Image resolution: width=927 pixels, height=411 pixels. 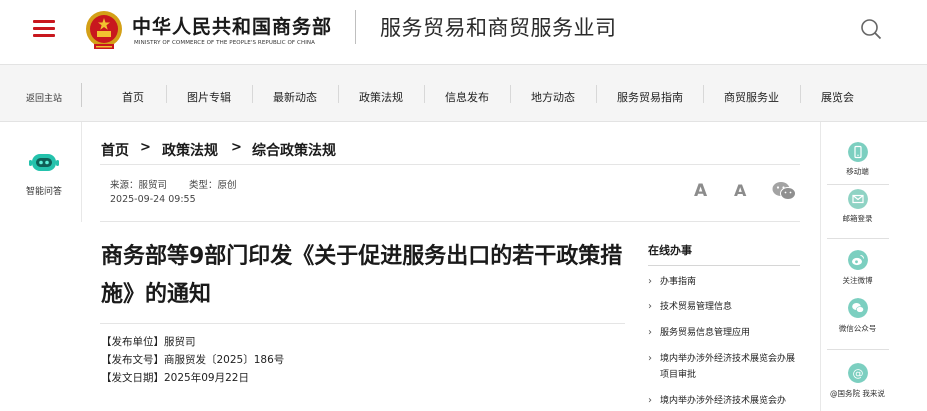 I want to click on nav-item-policies: 政策法规, so click(x=381, y=97).